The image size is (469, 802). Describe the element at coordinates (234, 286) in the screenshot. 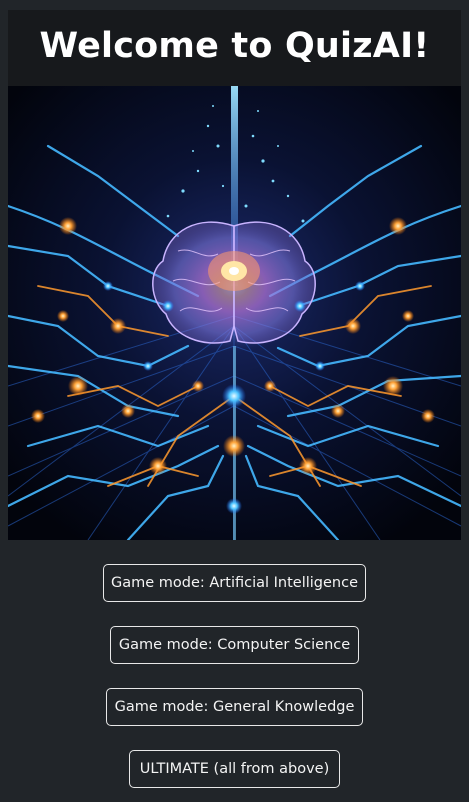

I see `glowing-brain` at that location.